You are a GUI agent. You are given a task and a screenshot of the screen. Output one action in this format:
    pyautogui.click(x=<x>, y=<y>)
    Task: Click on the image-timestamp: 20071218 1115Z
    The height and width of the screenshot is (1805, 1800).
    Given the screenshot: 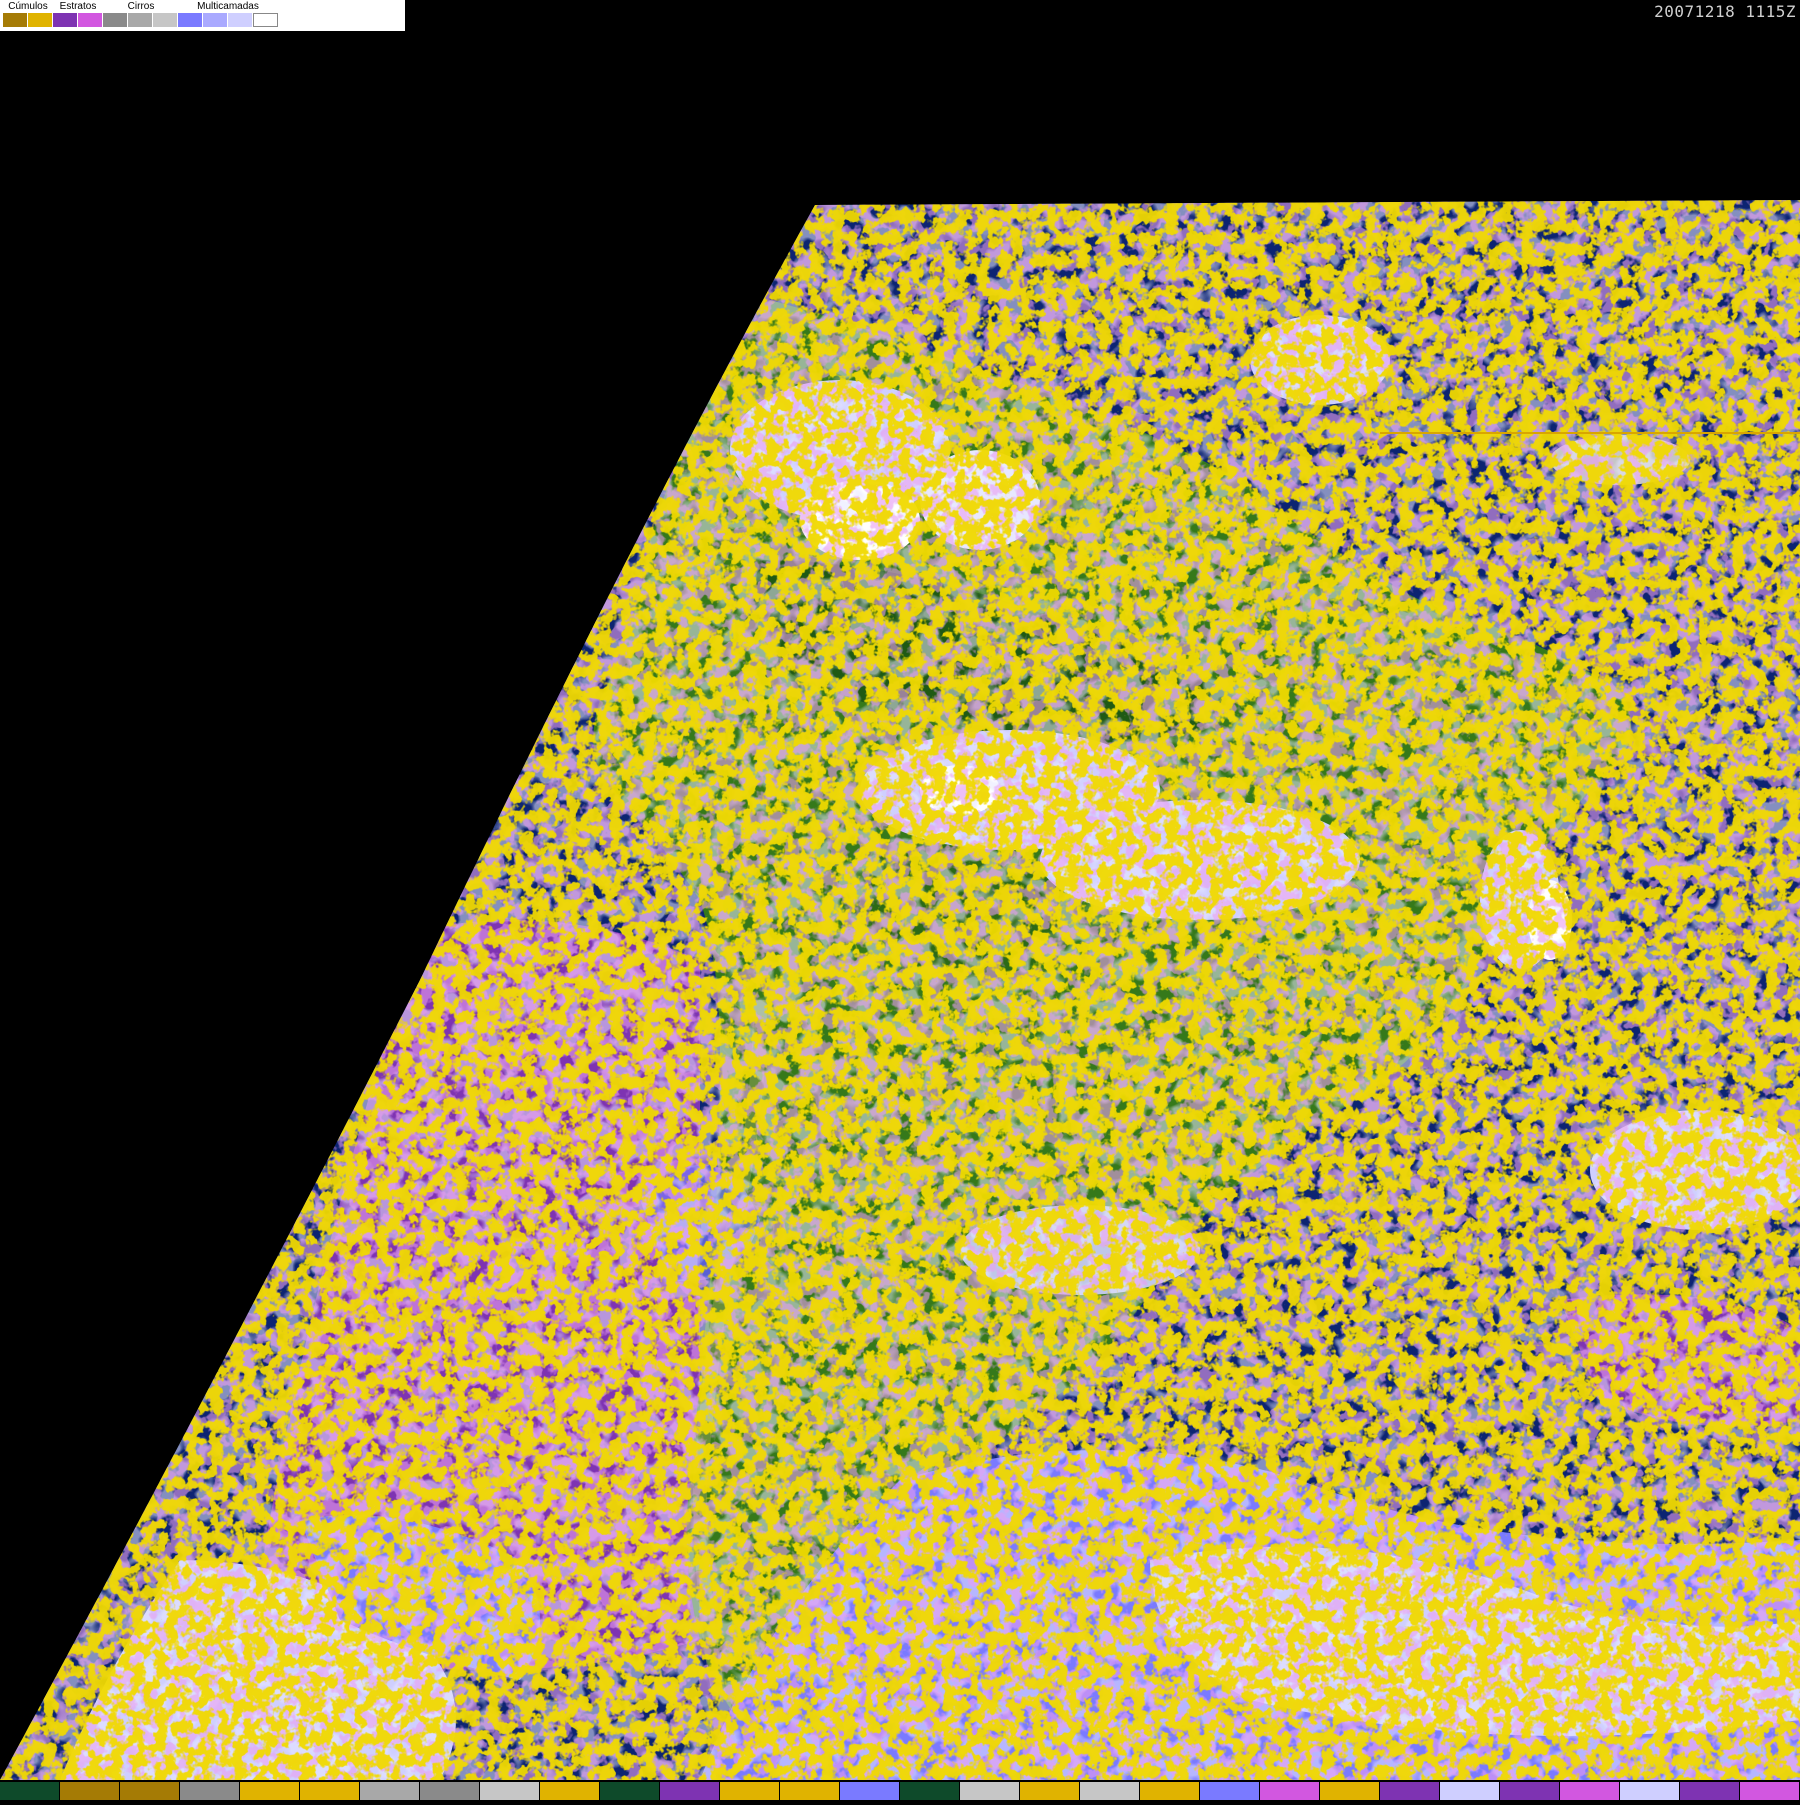 What is the action you would take?
    pyautogui.click(x=1725, y=11)
    